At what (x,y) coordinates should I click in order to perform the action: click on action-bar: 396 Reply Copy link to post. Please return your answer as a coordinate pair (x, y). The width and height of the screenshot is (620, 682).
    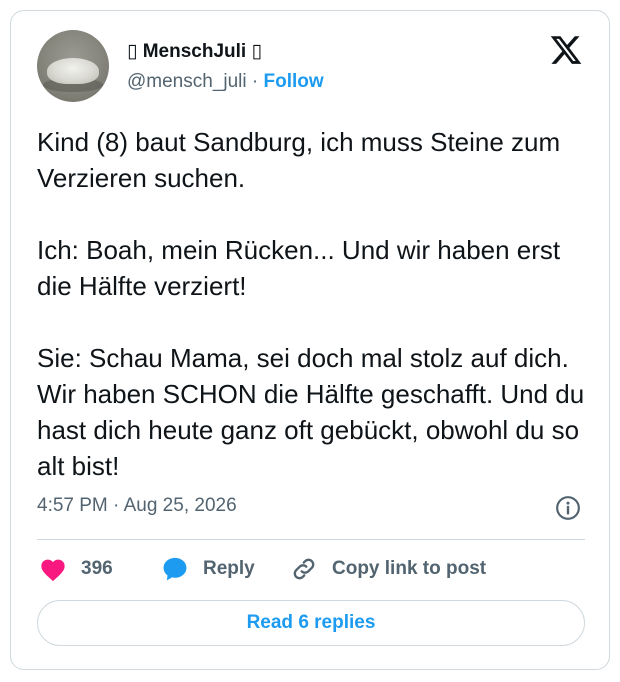
    Looking at the image, I should click on (311, 569).